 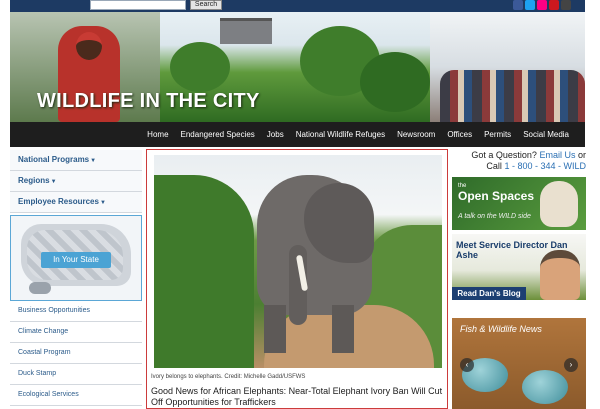 I want to click on chevron-right-icon: ›, so click(x=571, y=365).